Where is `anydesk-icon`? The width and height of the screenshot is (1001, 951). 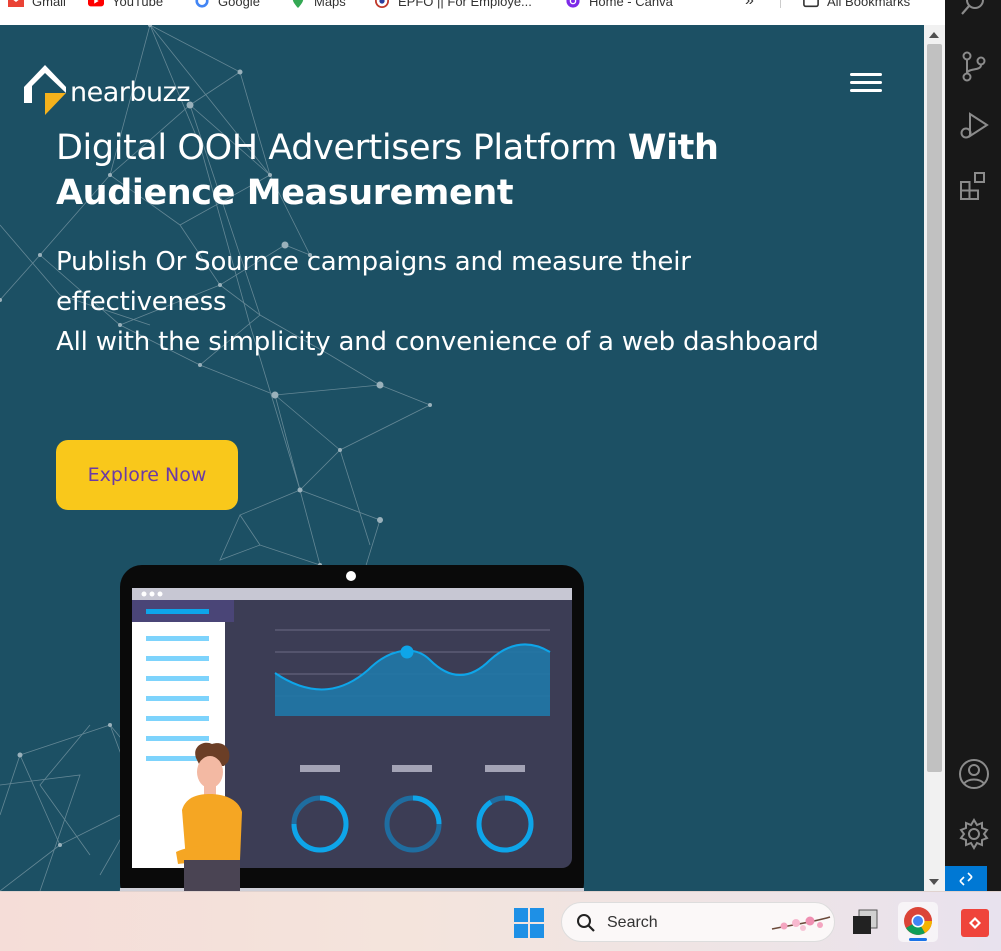
anydesk-icon is located at coordinates (975, 922).